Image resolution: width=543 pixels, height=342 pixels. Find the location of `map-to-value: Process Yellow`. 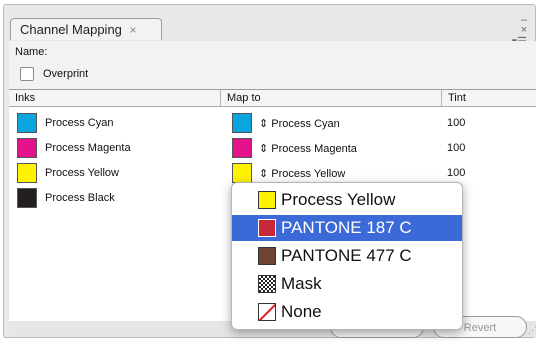

map-to-value: Process Yellow is located at coordinates (308, 174).